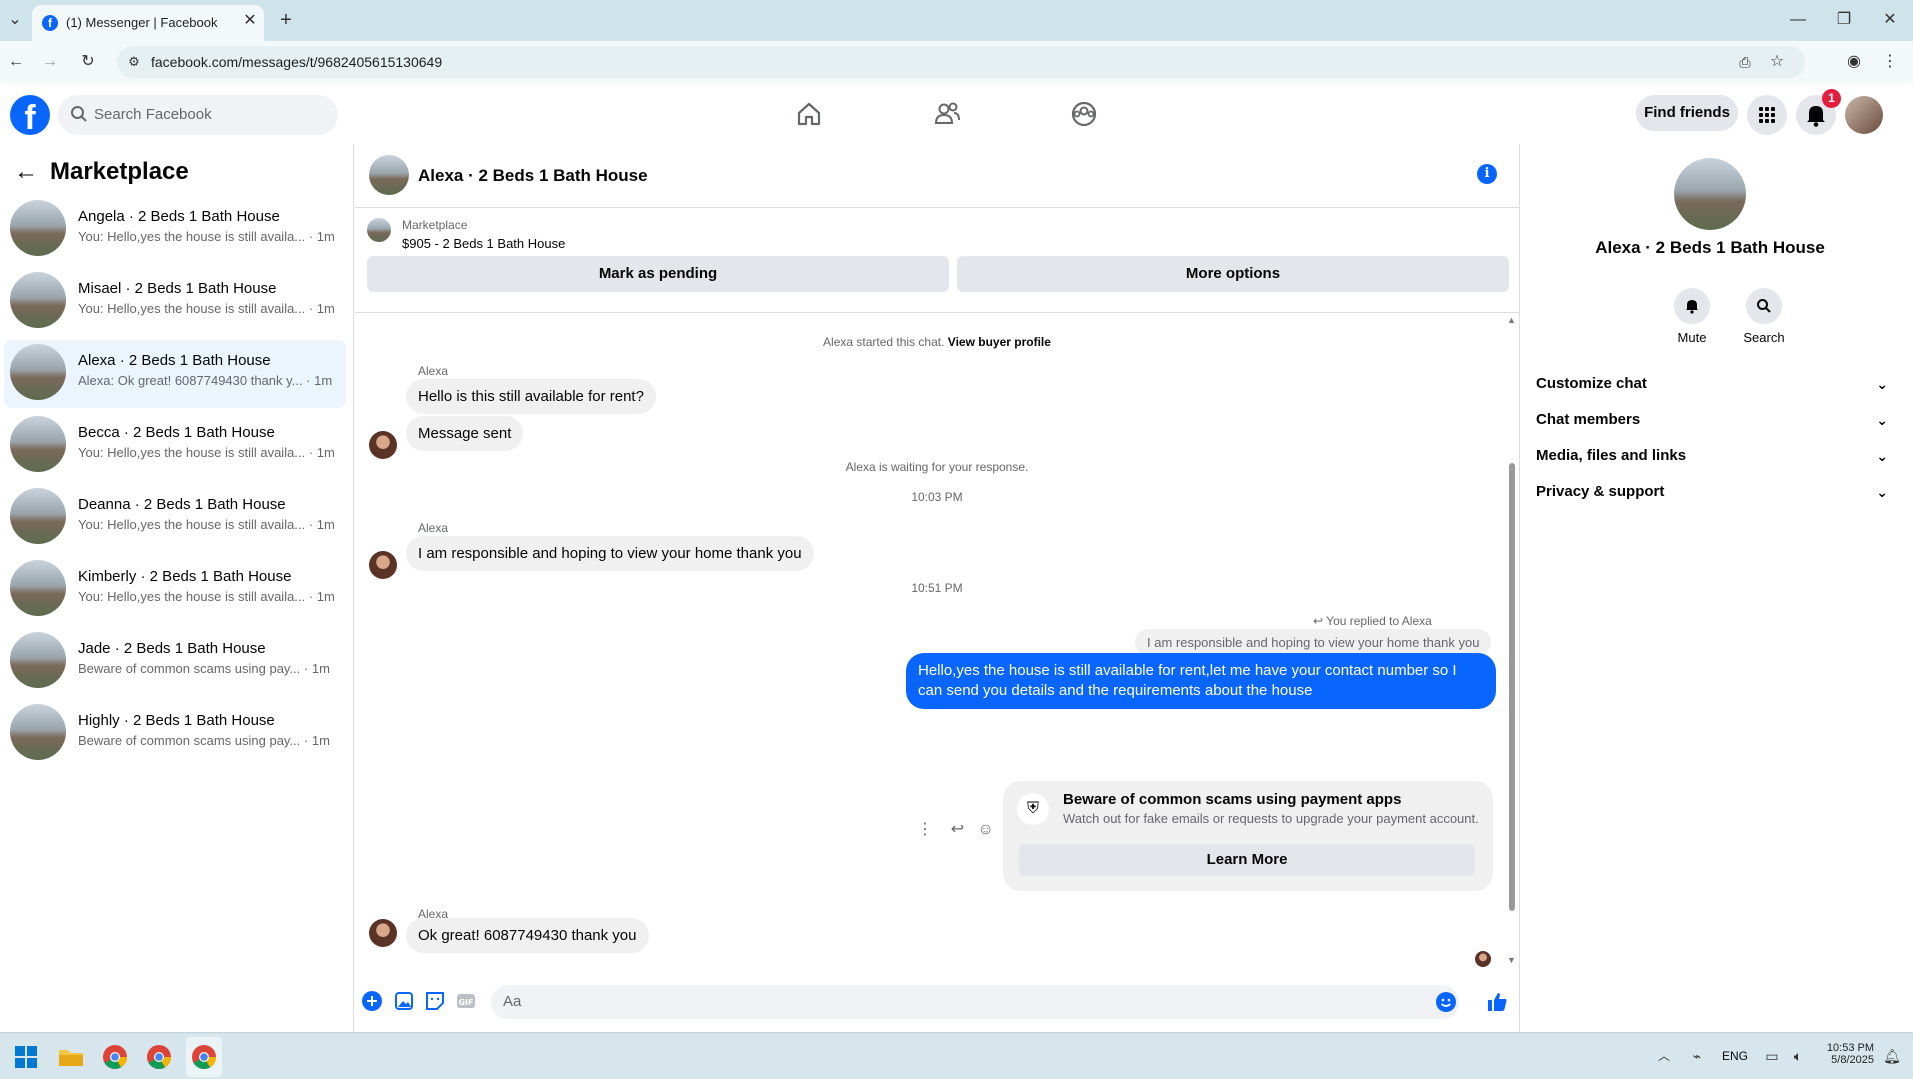  I want to click on listing-photo, so click(1710, 194).